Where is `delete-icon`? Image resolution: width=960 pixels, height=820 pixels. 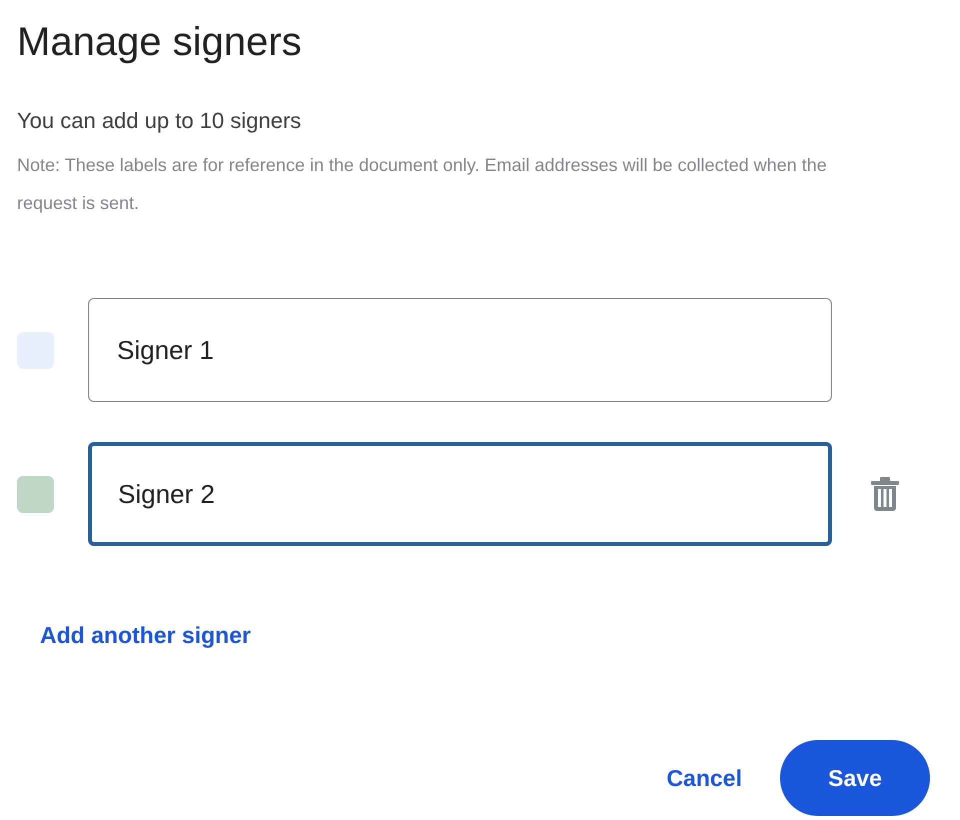
delete-icon is located at coordinates (885, 494).